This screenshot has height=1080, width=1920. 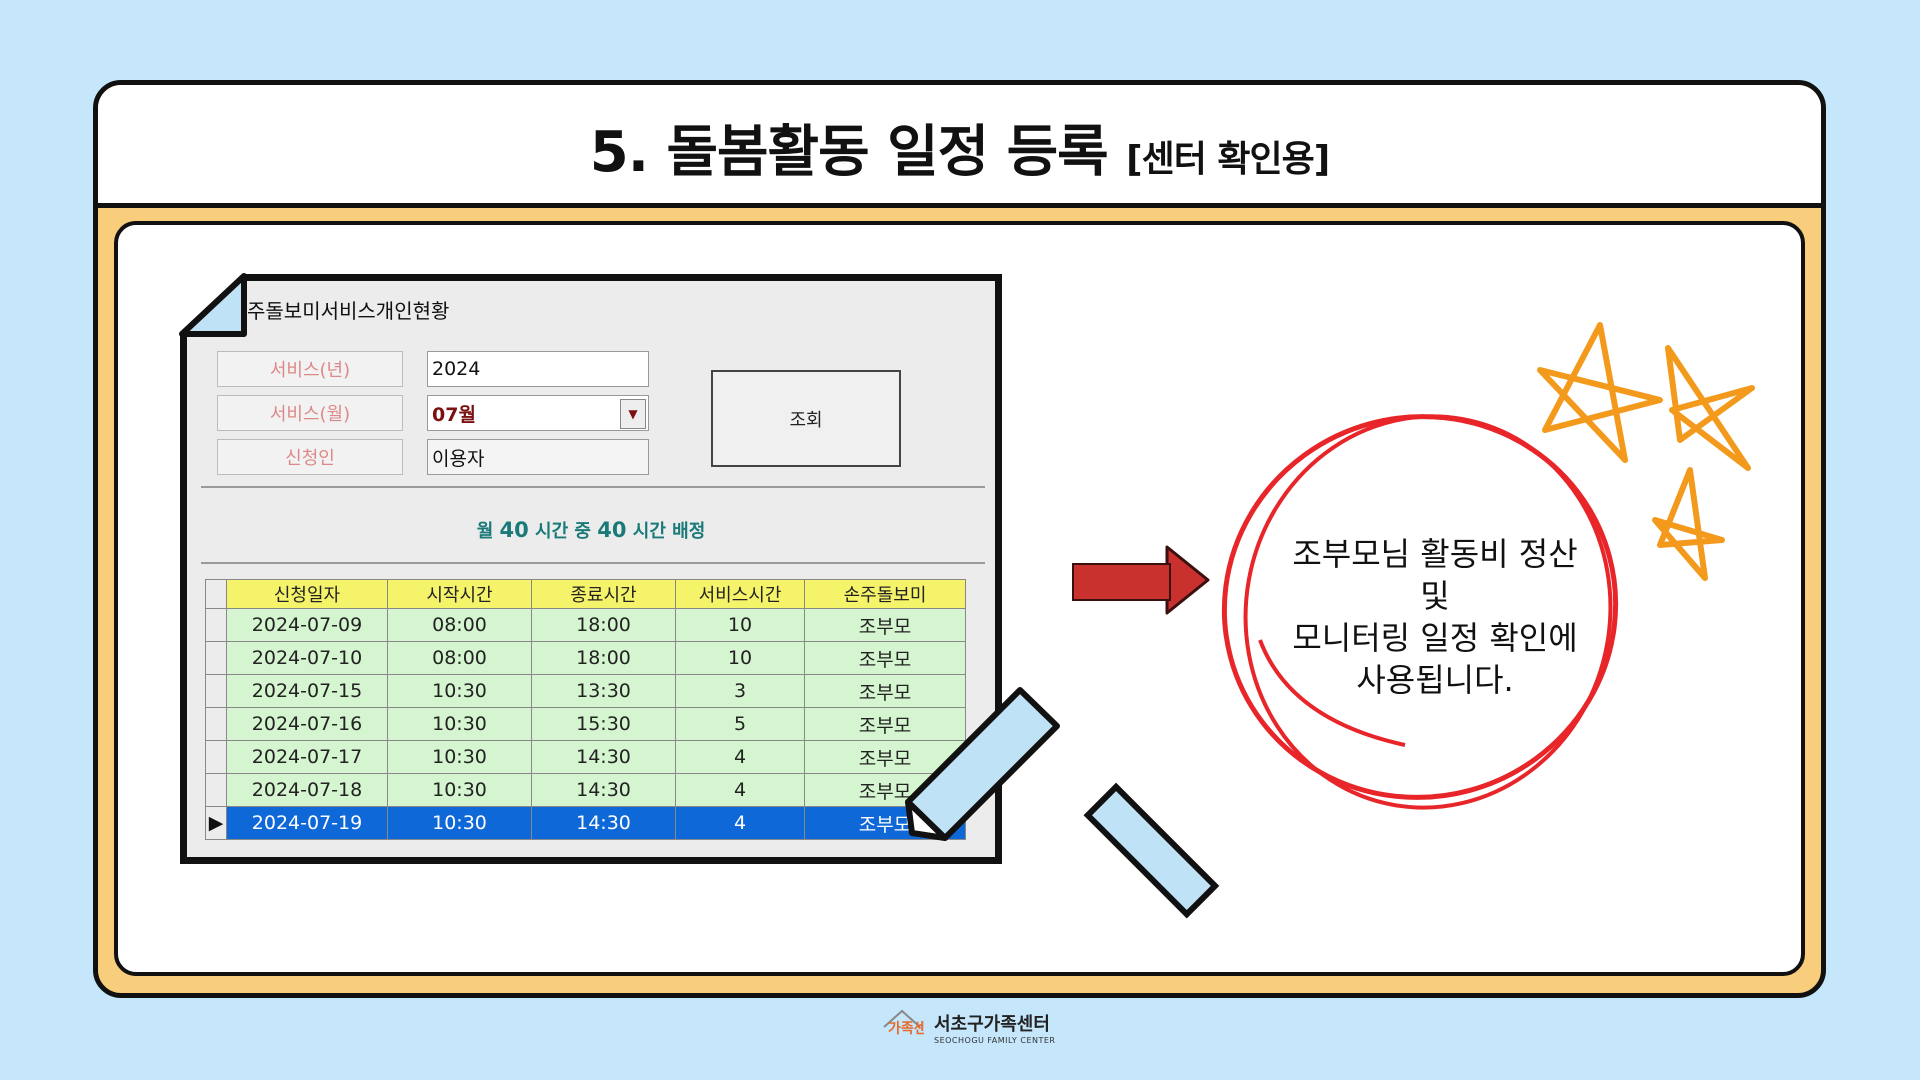 What do you see at coordinates (669, 531) in the screenshot?
I see `alloc-suffix: 시간 배정` at bounding box center [669, 531].